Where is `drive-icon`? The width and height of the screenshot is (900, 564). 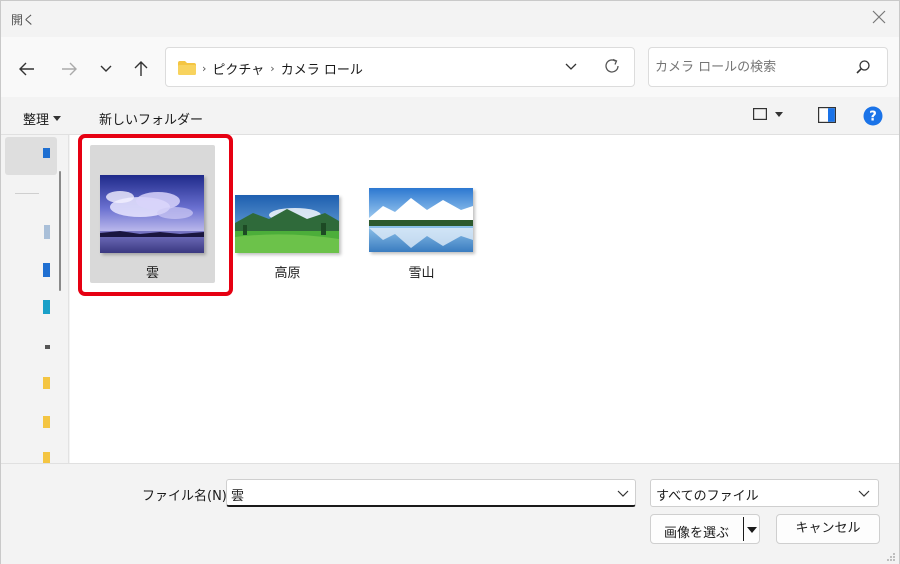 drive-icon is located at coordinates (46, 348).